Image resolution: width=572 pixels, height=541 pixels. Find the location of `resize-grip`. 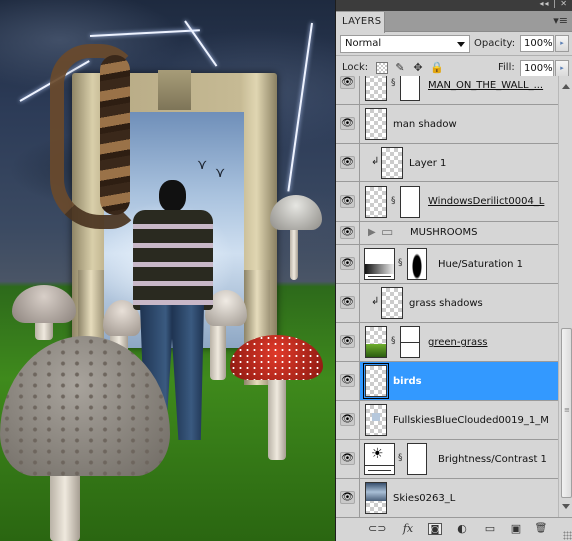

resize-grip is located at coordinates (567, 535).